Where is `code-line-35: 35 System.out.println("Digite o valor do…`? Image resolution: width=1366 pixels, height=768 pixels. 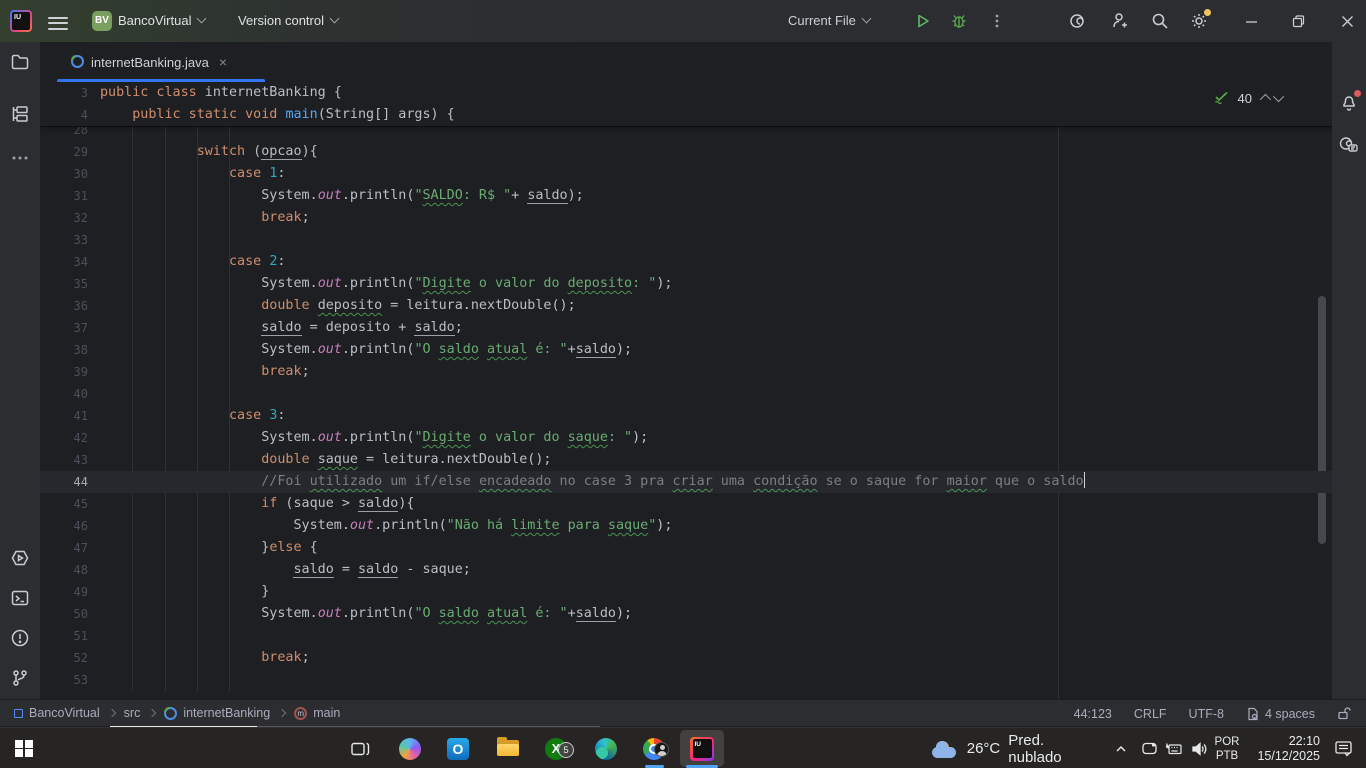 code-line-35: 35 System.out.println("Digite o valor do… is located at coordinates (686, 284).